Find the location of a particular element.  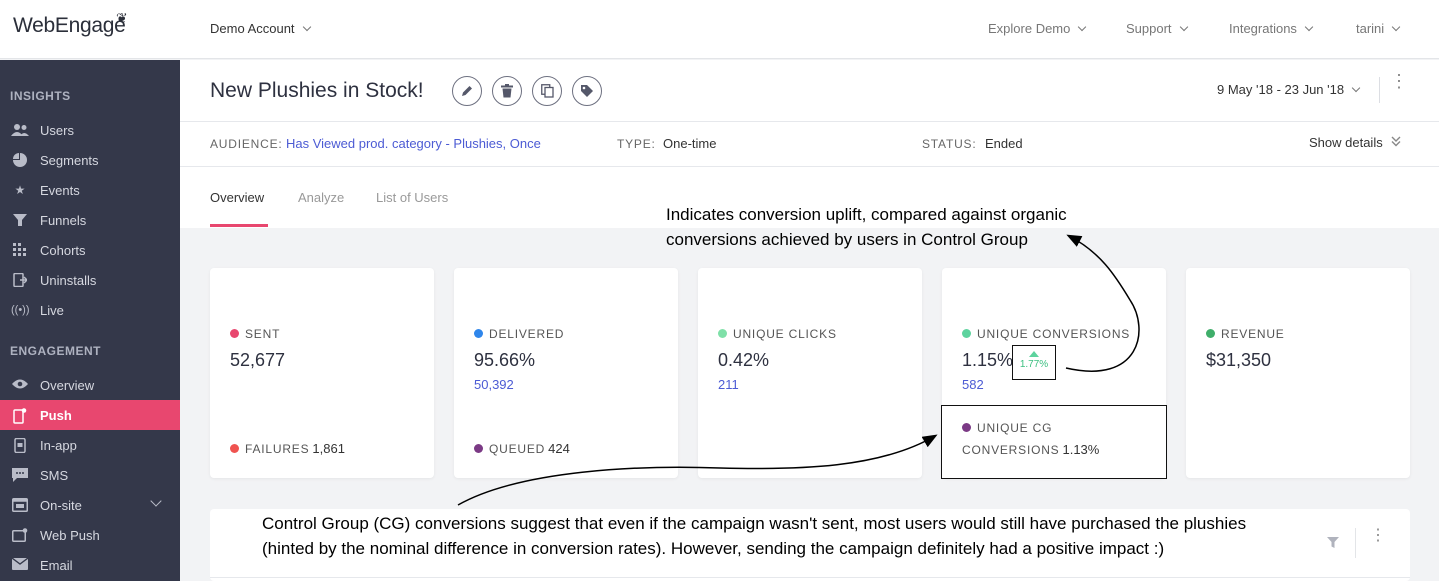

cg-stat: CONVERSIONS 1.13% is located at coordinates (1030, 449).